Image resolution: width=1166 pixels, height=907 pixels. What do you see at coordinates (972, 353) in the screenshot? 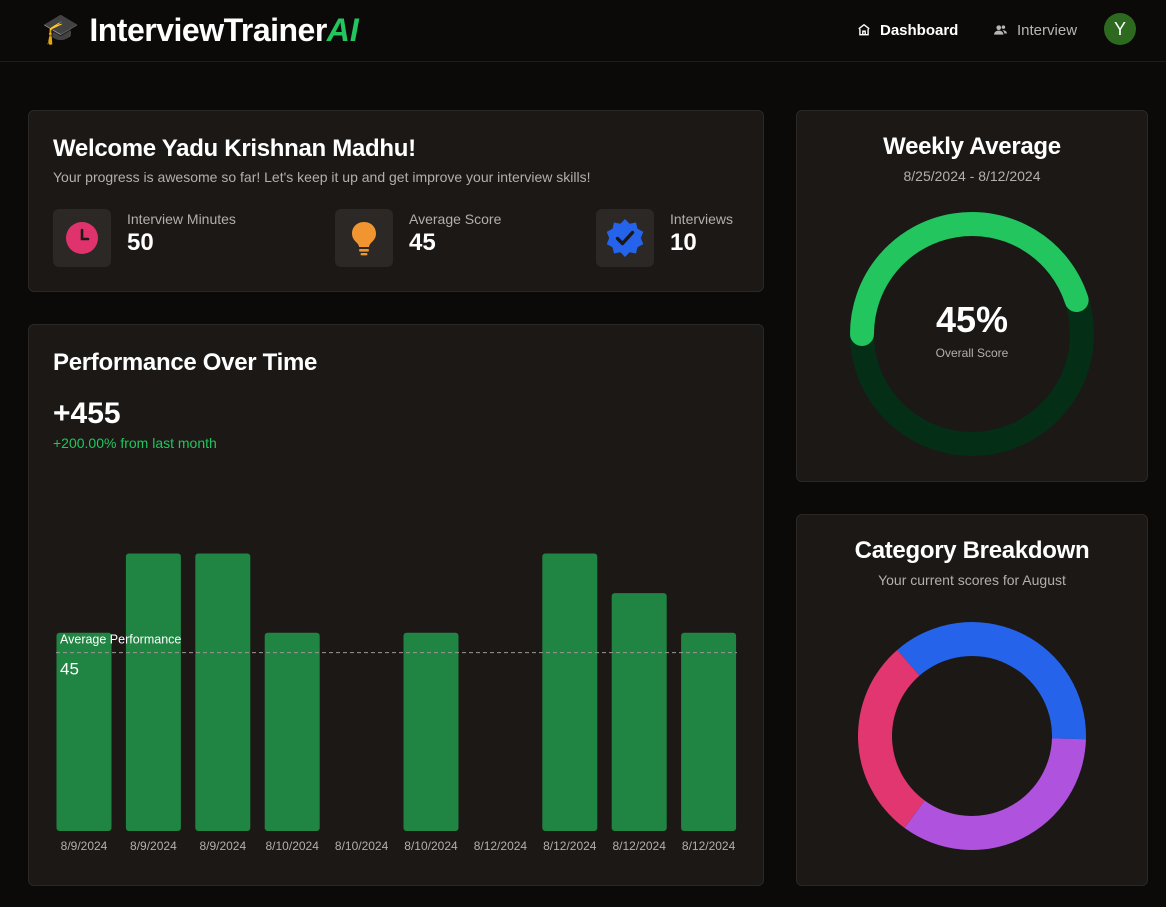
I see `overall-score-label: Overall Score` at bounding box center [972, 353].